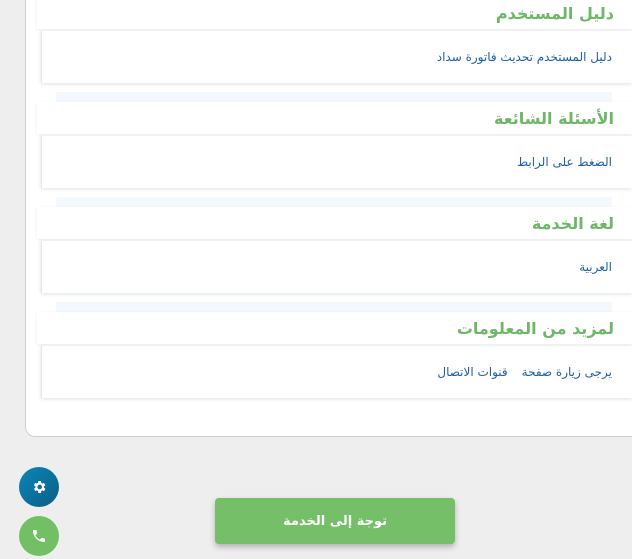  I want to click on gear-icon, so click(39, 487).